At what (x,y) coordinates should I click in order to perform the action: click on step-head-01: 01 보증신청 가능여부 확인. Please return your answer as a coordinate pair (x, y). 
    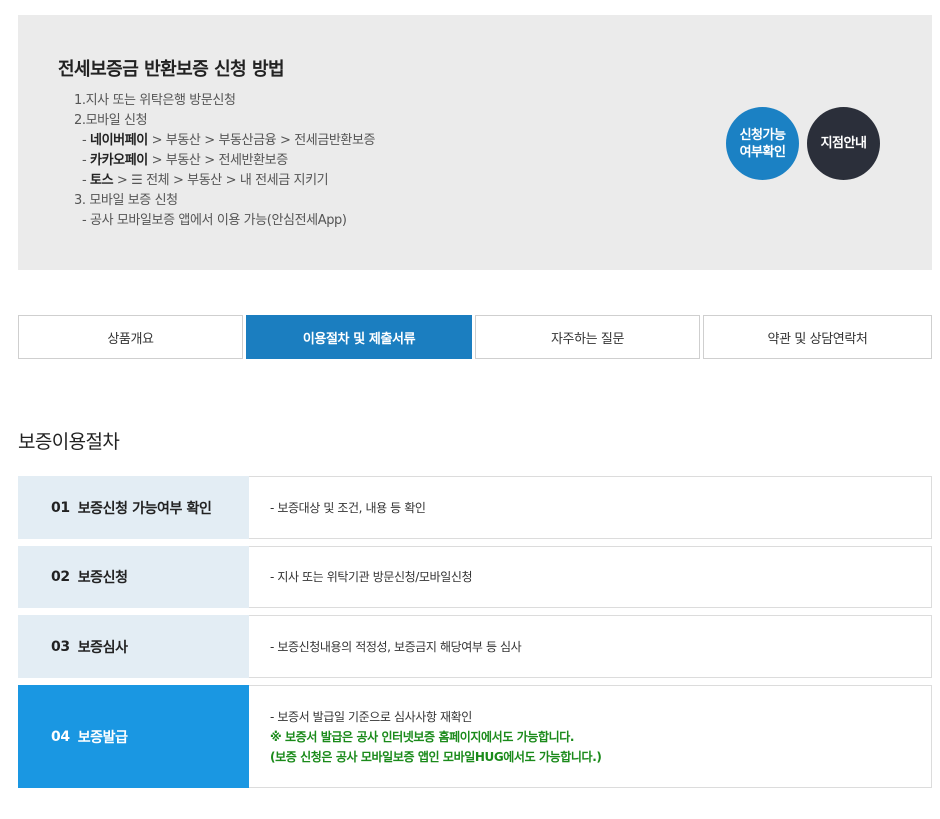
    Looking at the image, I should click on (133, 507).